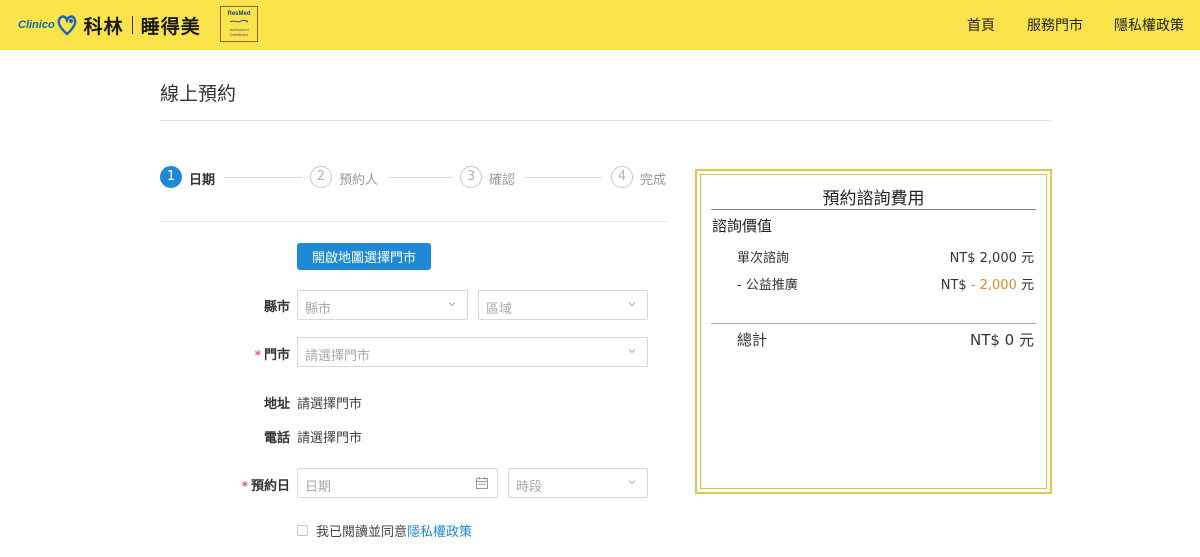 The image size is (1200, 557). Describe the element at coordinates (362, 532) in the screenshot. I see `agree-text: 我已閱讀並同意` at that location.